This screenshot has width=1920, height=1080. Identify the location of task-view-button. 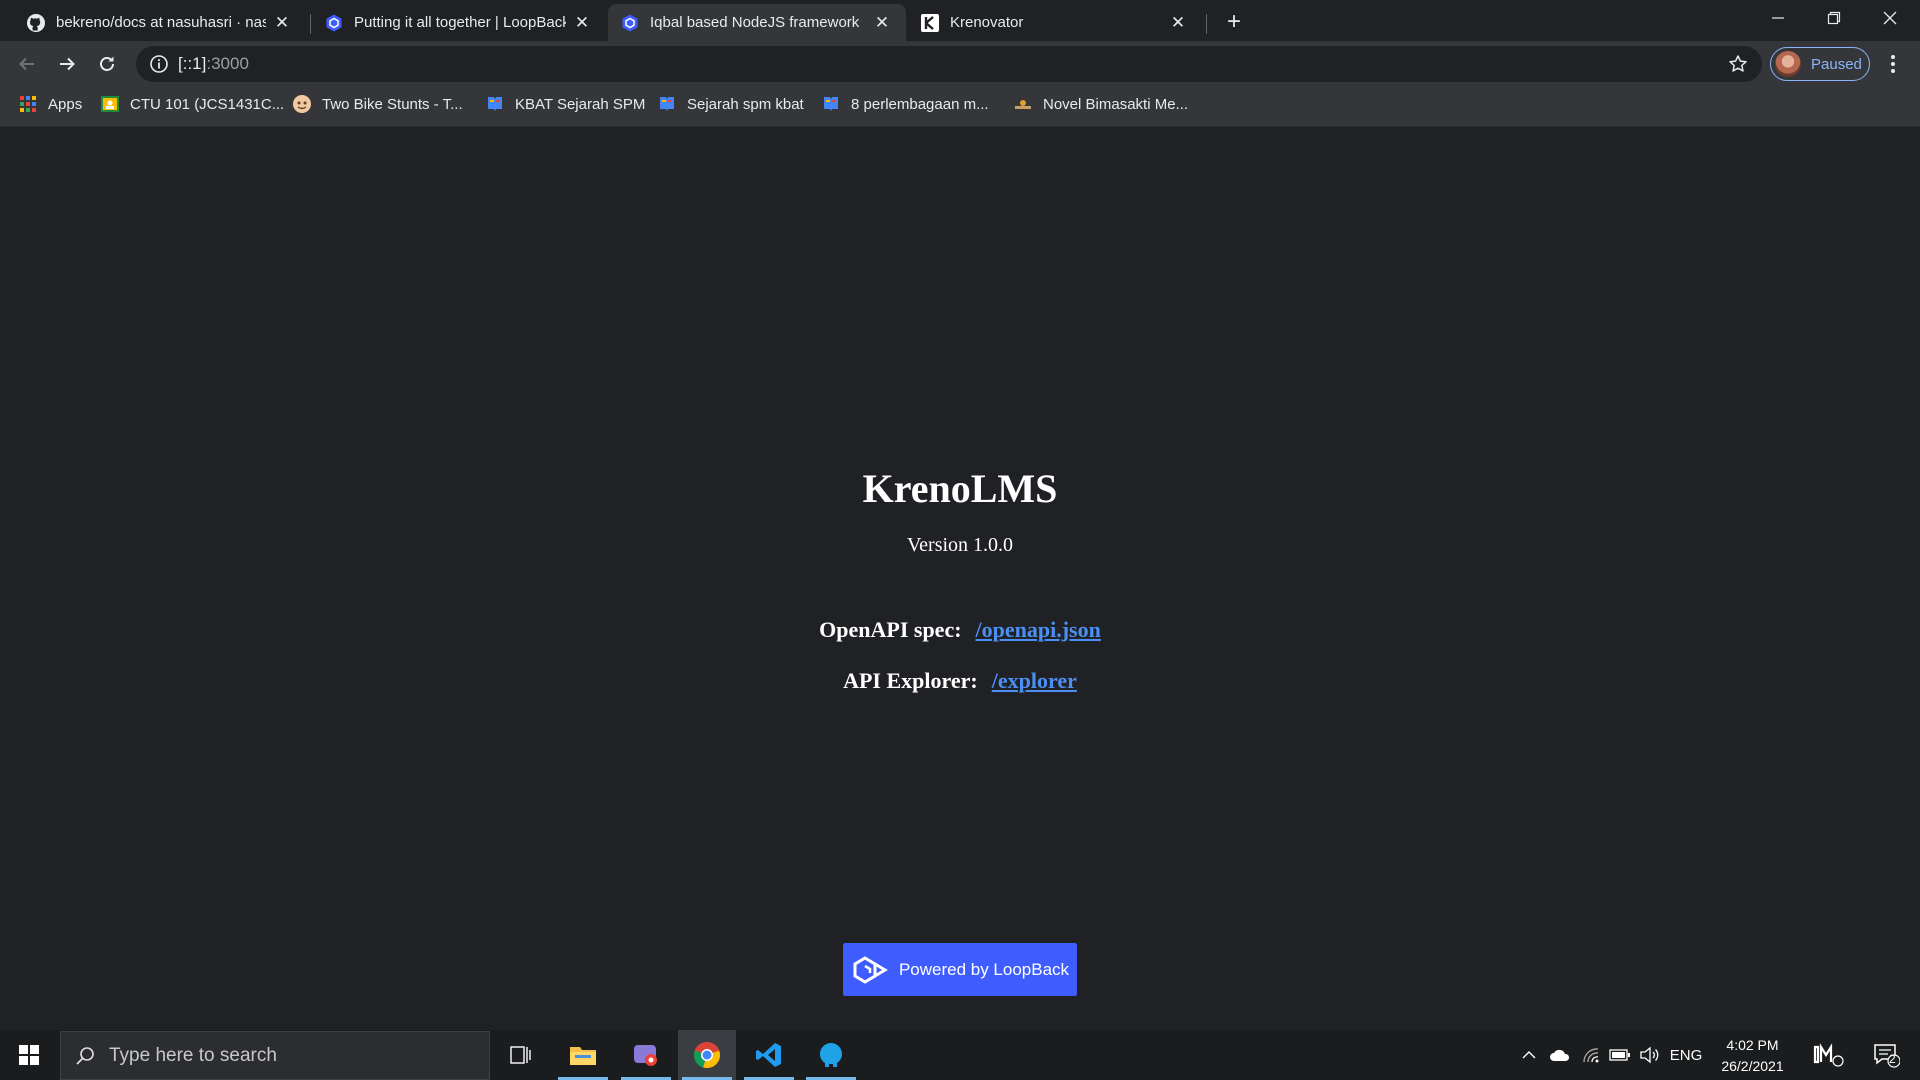
(521, 1055).